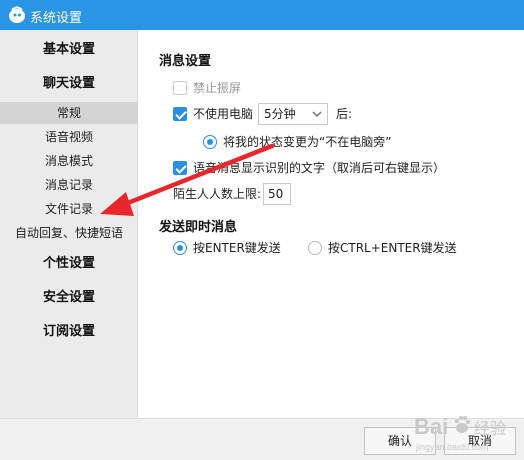 The height and width of the screenshot is (460, 524). I want to click on sidebar-item-general: 常规, so click(69, 113).